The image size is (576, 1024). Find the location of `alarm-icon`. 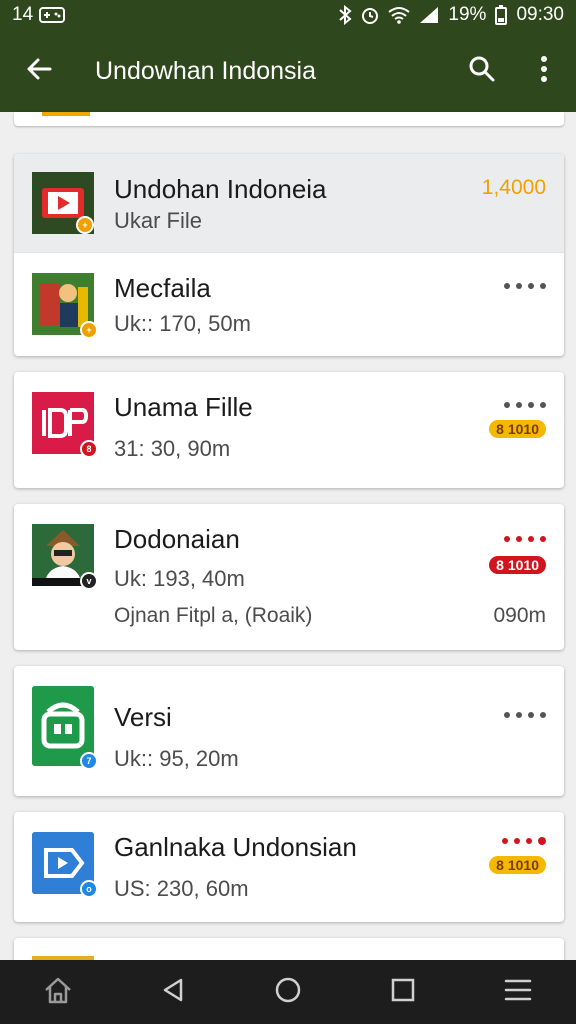

alarm-icon is located at coordinates (370, 15).